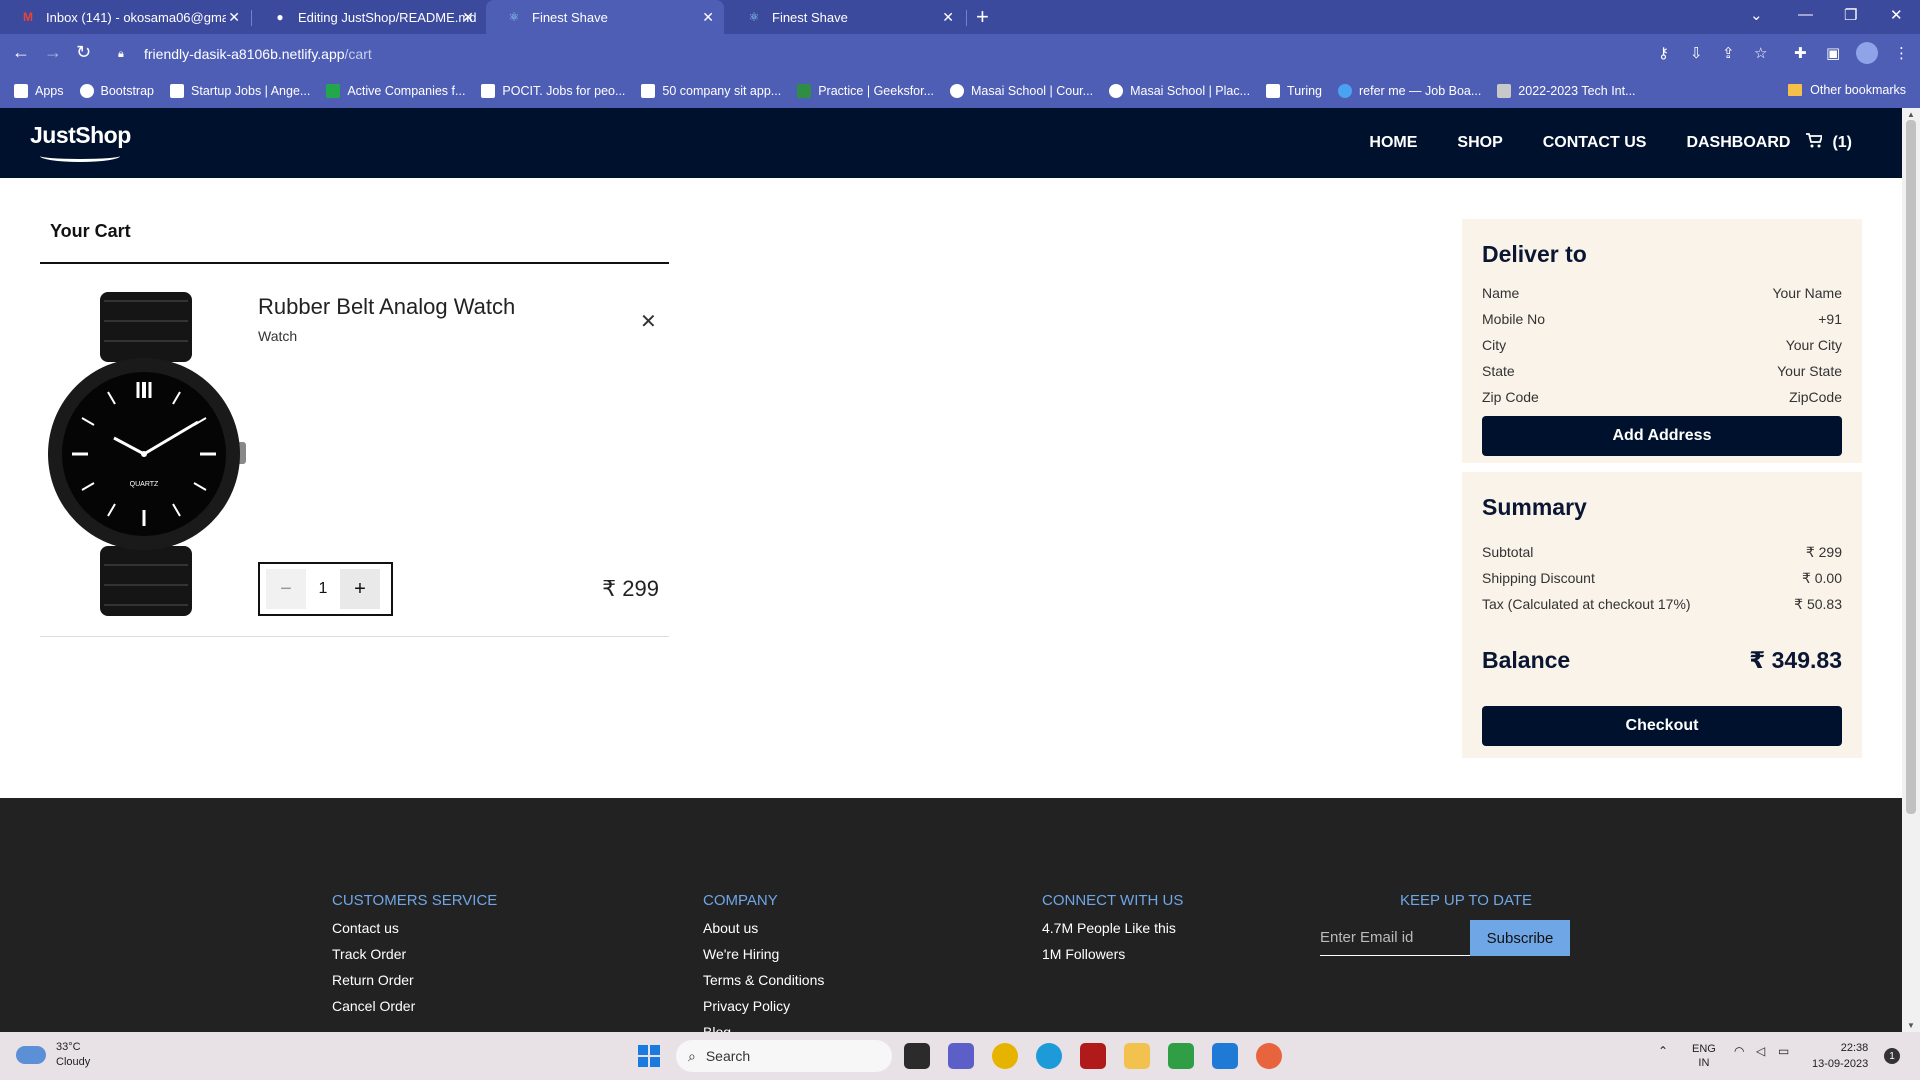 The image size is (1920, 1080). What do you see at coordinates (80, 135) in the screenshot?
I see `site-logo: JustShop` at bounding box center [80, 135].